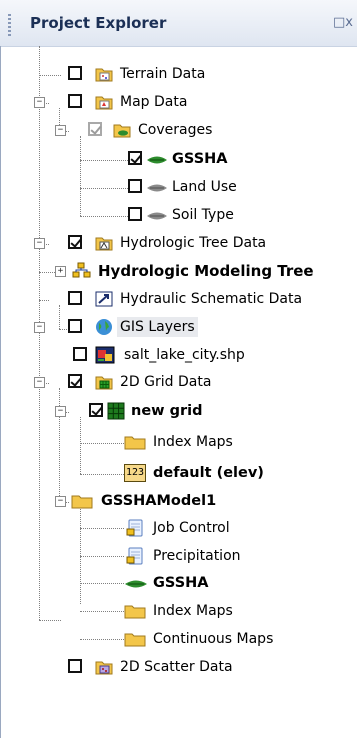  Describe the element at coordinates (206, 271) in the screenshot. I see `tree-item-label: Hydrologic Modeling Tree` at that location.